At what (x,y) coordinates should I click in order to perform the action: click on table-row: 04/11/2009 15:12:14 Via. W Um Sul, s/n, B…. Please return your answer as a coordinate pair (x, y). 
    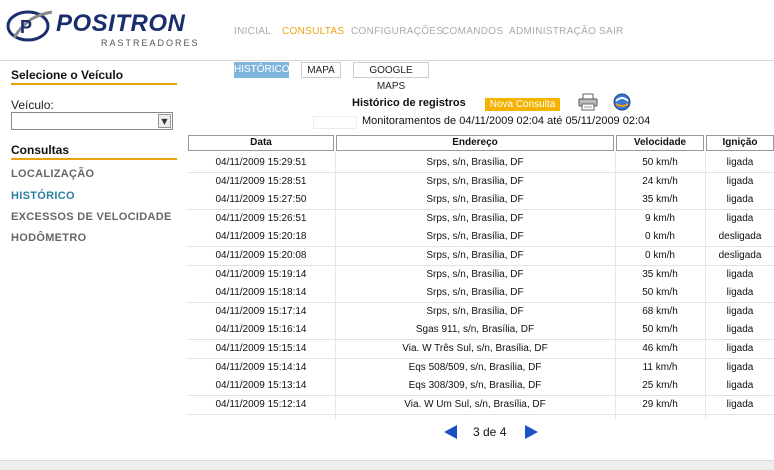
    Looking at the image, I should click on (480, 405).